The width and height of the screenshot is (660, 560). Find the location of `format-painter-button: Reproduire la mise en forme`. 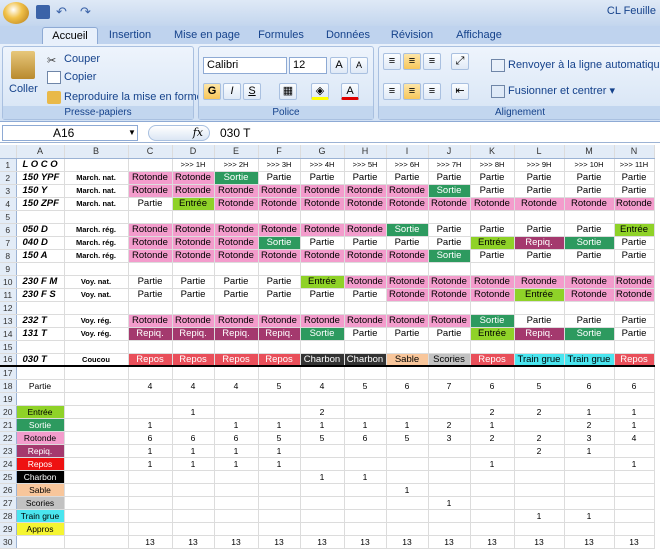

format-painter-button: Reproduire la mise en forme is located at coordinates (125, 97).